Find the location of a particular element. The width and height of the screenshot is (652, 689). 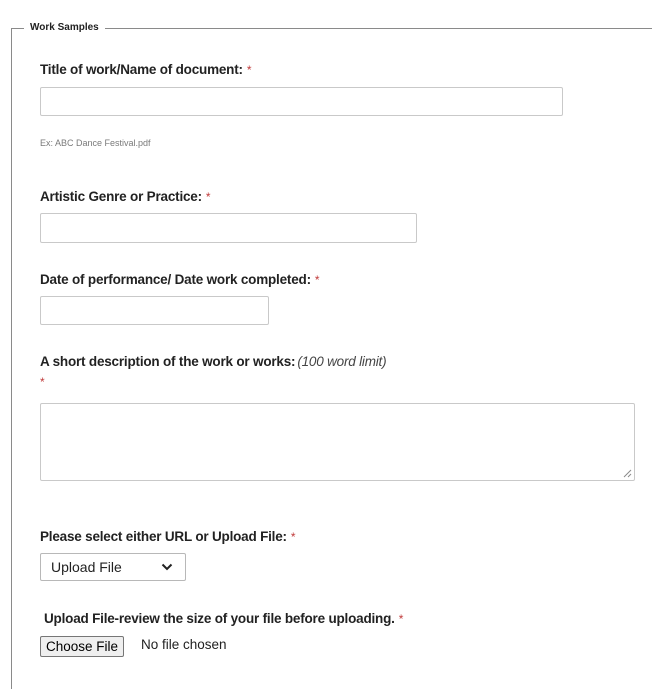

file-status-text: No file chosen is located at coordinates (184, 644).